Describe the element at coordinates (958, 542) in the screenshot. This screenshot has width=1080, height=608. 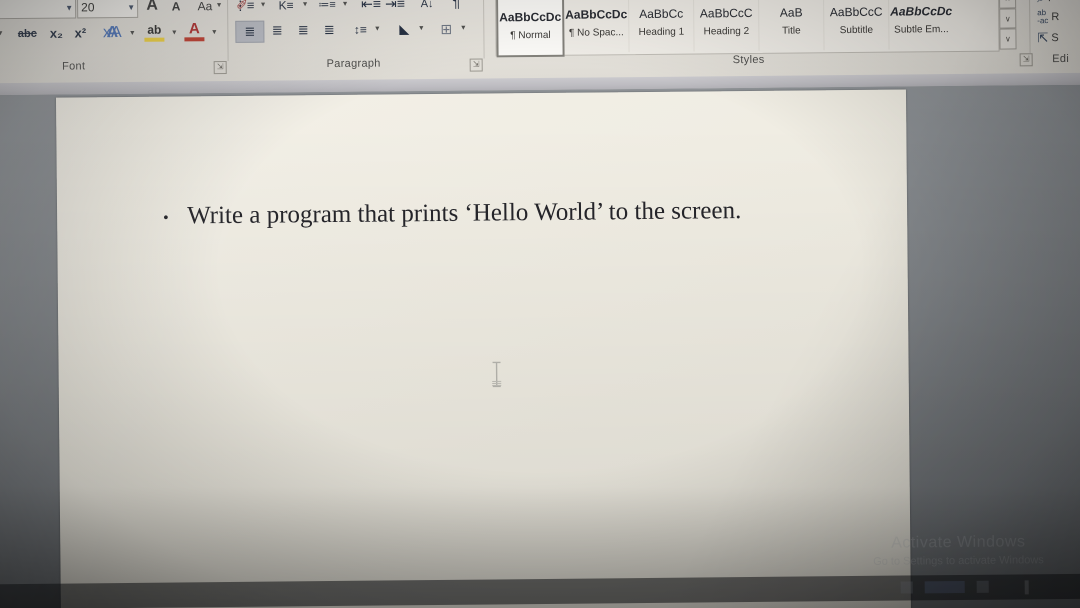
I see `activate-windows-title: Activate Windows` at that location.